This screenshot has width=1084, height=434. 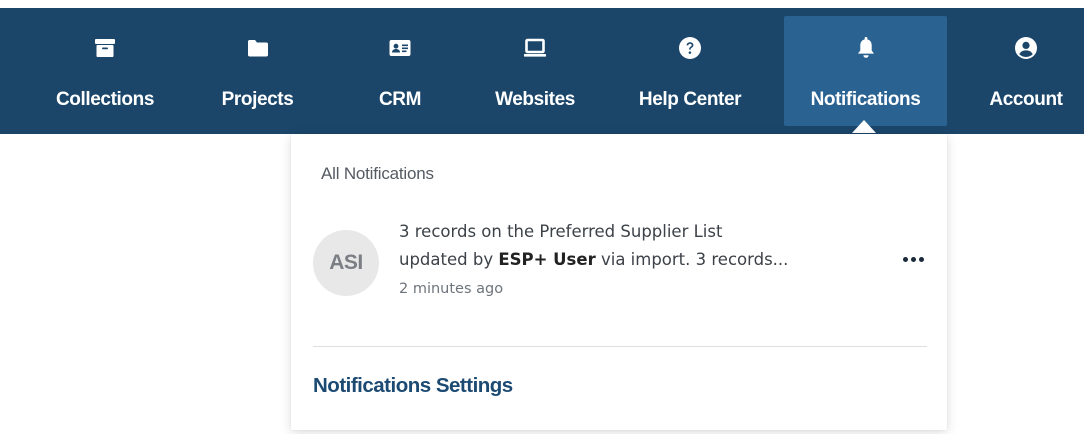 I want to click on nav-projects-label: Projects, so click(x=257, y=99).